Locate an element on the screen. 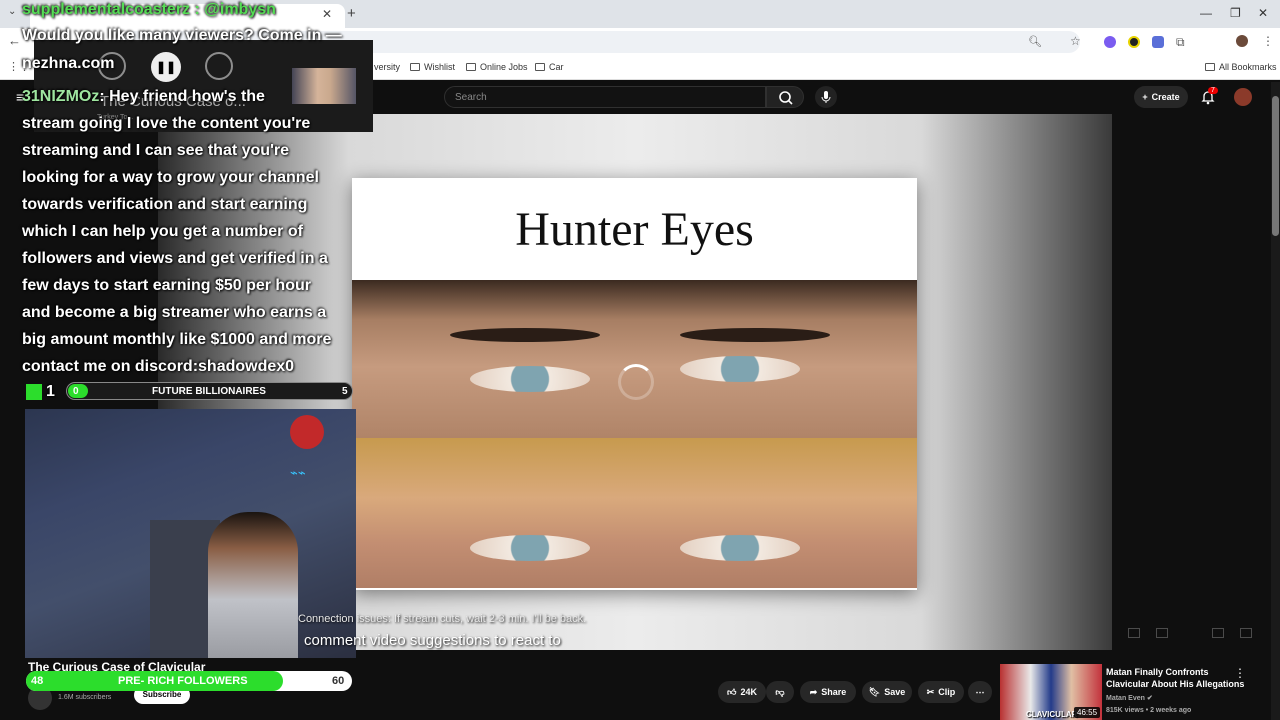 This screenshot has width=1280, height=720. kick-logo-icon is located at coordinates (34, 392).